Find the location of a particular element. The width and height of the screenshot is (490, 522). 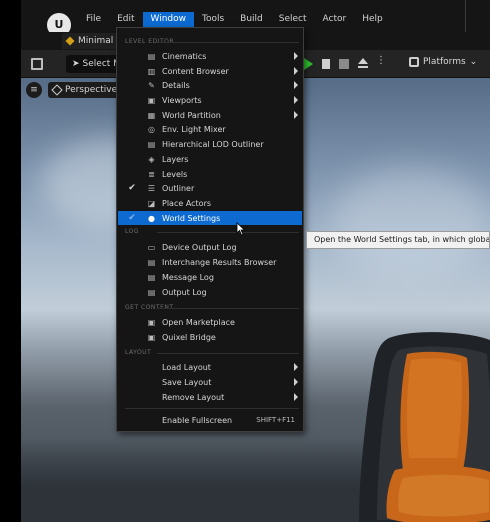

mouse-cursor-icon is located at coordinates (241, 229).